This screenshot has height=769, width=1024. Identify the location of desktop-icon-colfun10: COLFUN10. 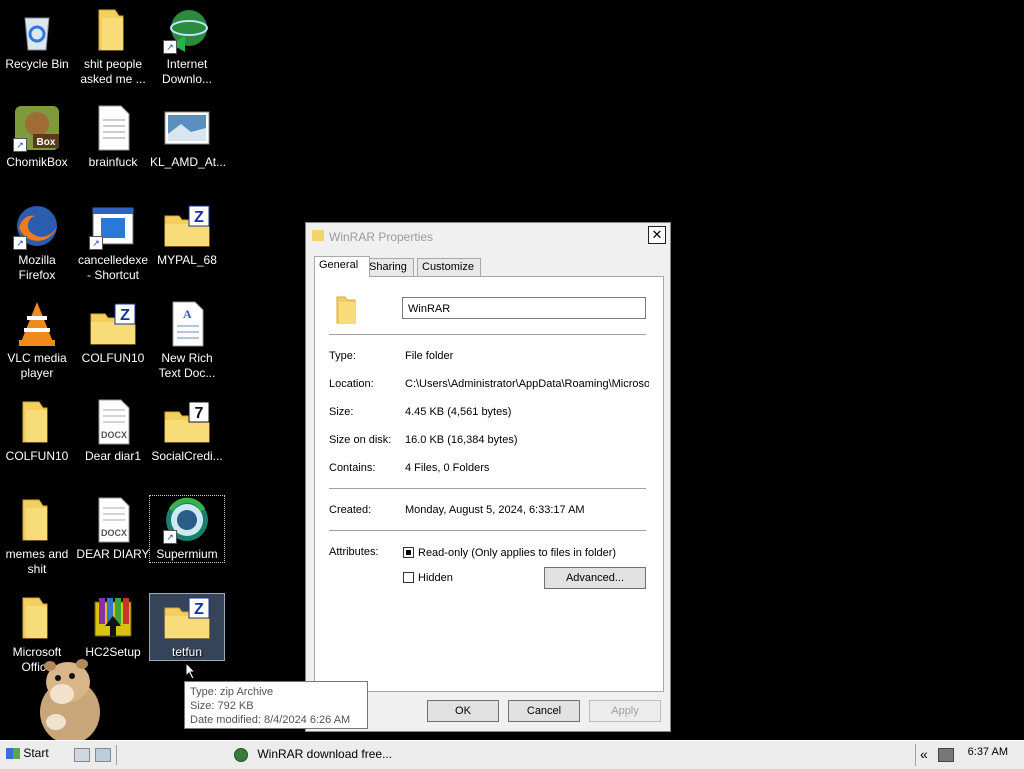
(37, 431).